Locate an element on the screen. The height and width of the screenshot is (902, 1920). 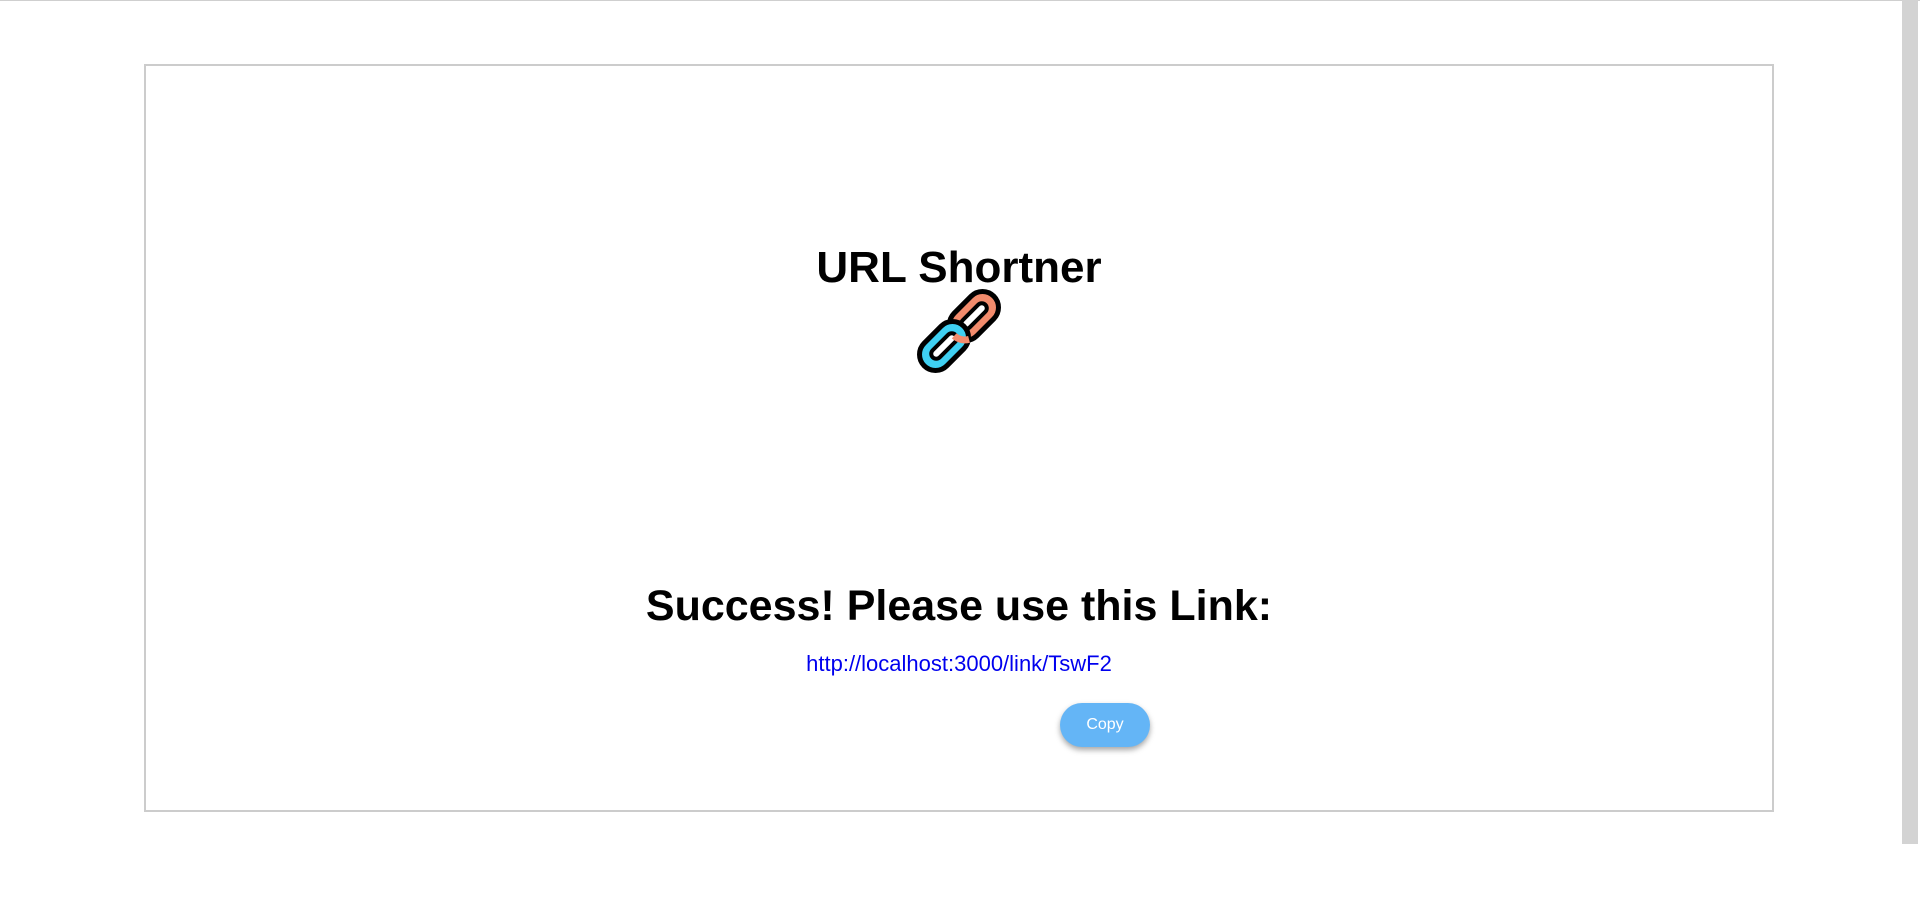
short-url-link: http://localhost:3000/link/TswF2 is located at coordinates (959, 664).